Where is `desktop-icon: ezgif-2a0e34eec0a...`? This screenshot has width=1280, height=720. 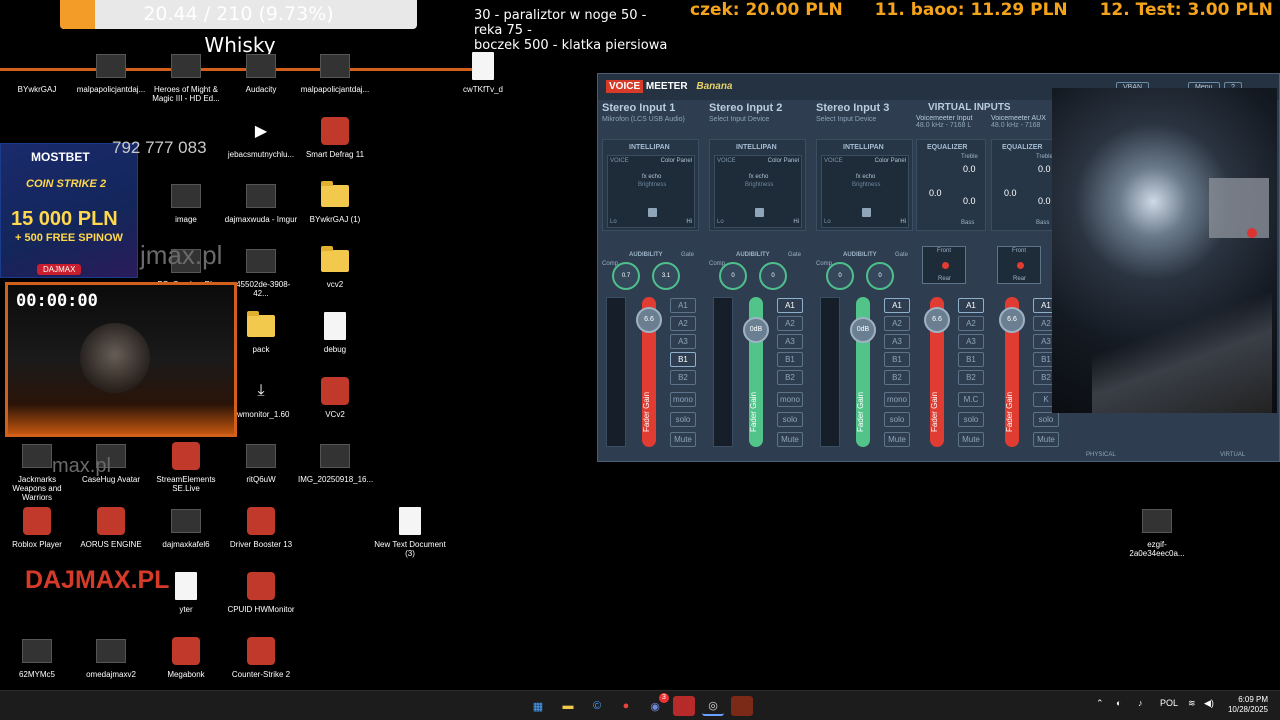 desktop-icon: ezgif-2a0e34eec0a... is located at coordinates (1157, 531).